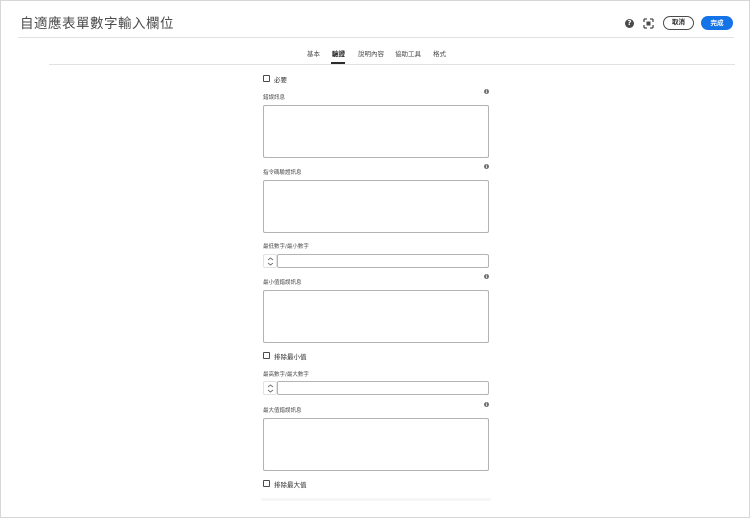  I want to click on min-number-field, so click(376, 261).